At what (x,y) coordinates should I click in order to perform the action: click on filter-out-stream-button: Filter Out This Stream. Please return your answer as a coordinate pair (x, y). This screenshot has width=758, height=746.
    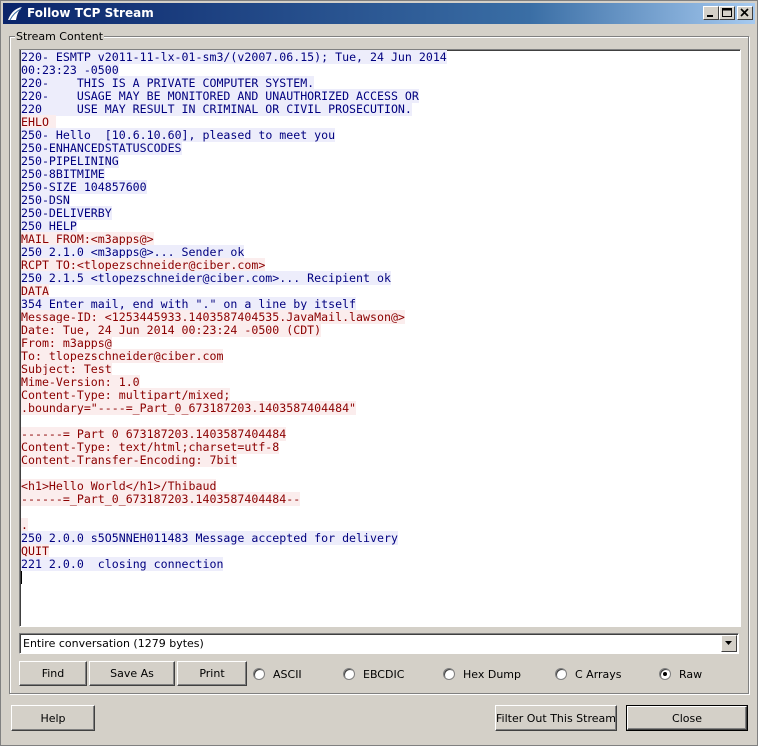
    Looking at the image, I should click on (556, 718).